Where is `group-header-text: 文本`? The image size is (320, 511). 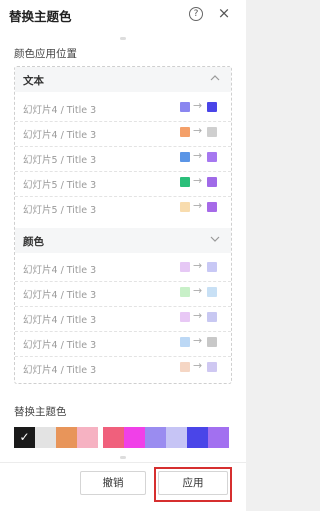 group-header-text: 文本 is located at coordinates (123, 79).